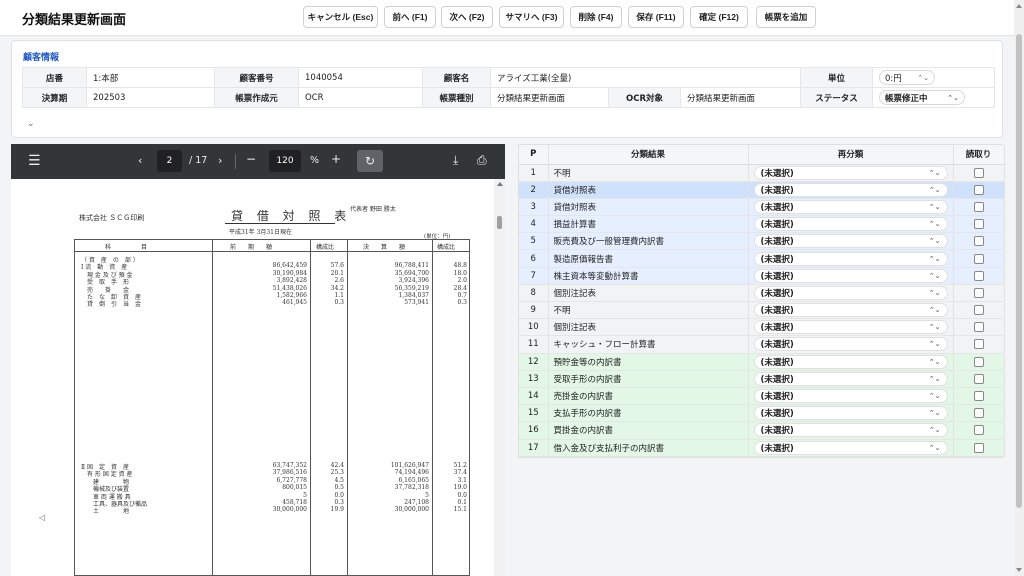  I want to click on cancel-button: キャンセル (Esc), so click(340, 17).